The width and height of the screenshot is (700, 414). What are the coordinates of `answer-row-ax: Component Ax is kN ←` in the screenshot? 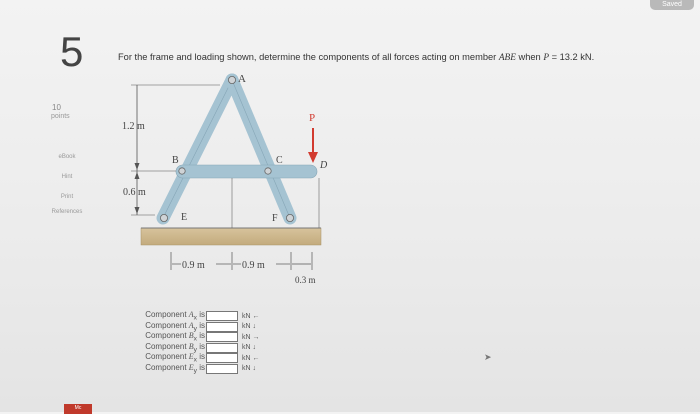 It's located at (194, 316).